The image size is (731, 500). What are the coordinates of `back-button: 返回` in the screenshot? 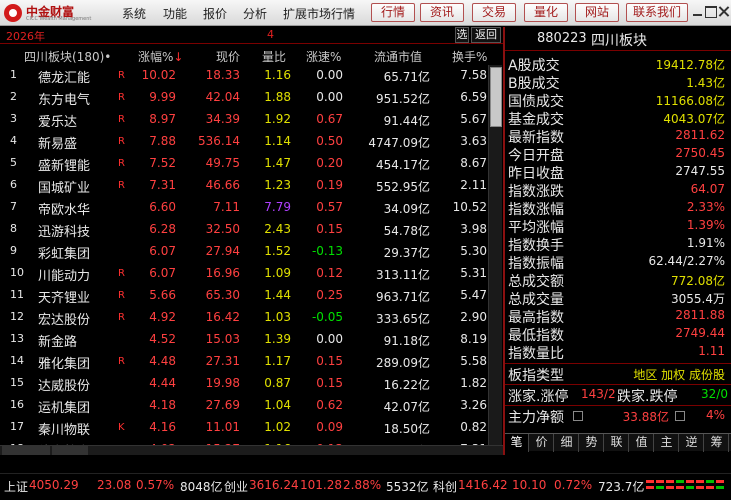 It's located at (486, 35).